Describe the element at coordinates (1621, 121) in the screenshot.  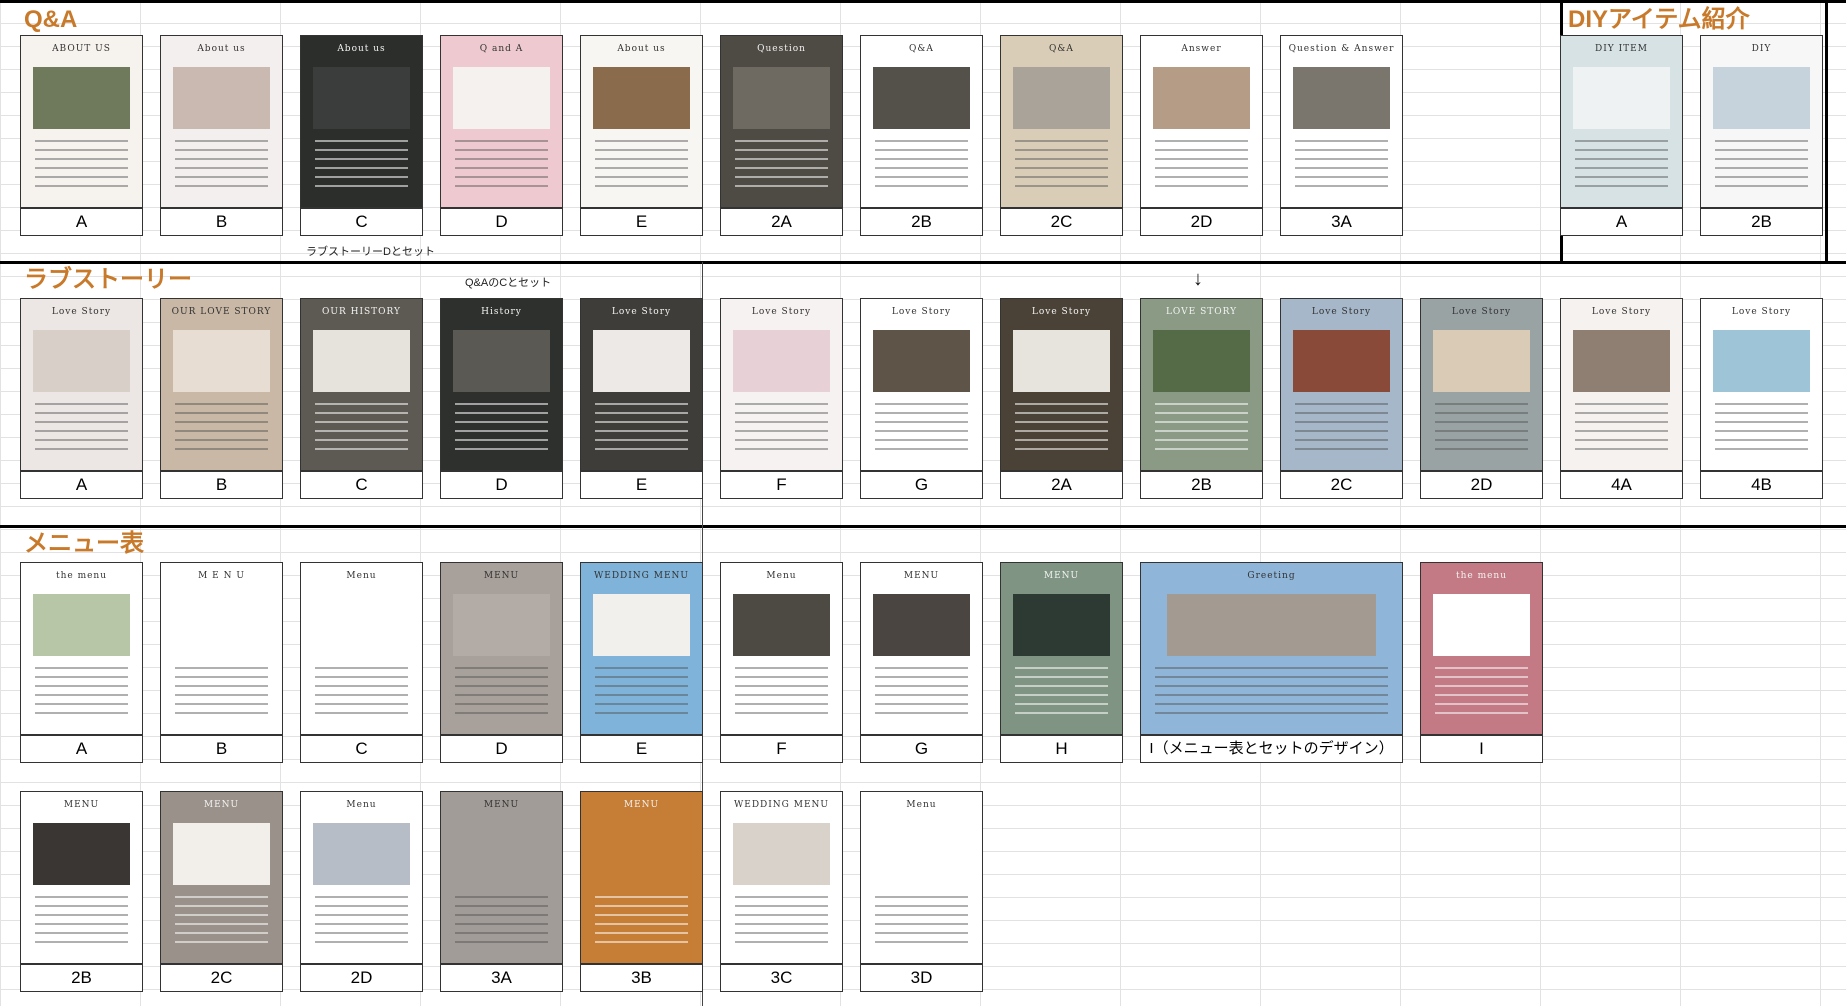
I see `template-thumbnail: DIY ITEM` at that location.